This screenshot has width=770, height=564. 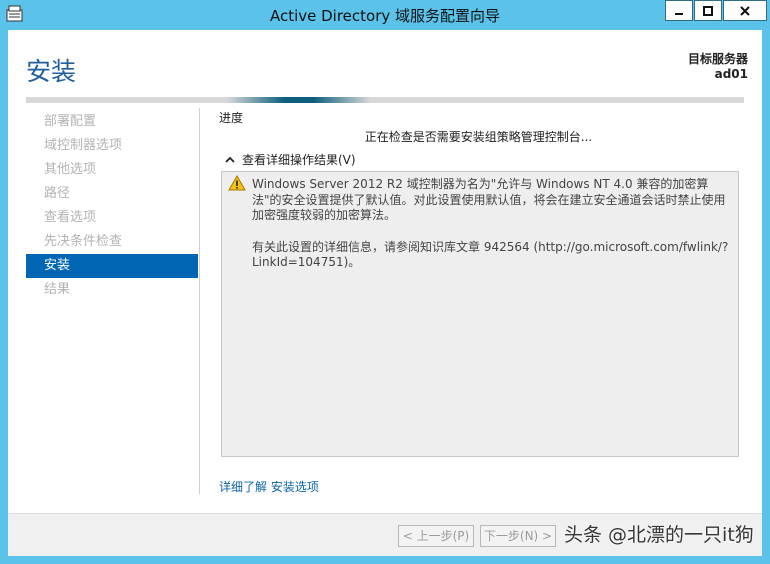 I want to click on chevron-up-icon, so click(x=230, y=159).